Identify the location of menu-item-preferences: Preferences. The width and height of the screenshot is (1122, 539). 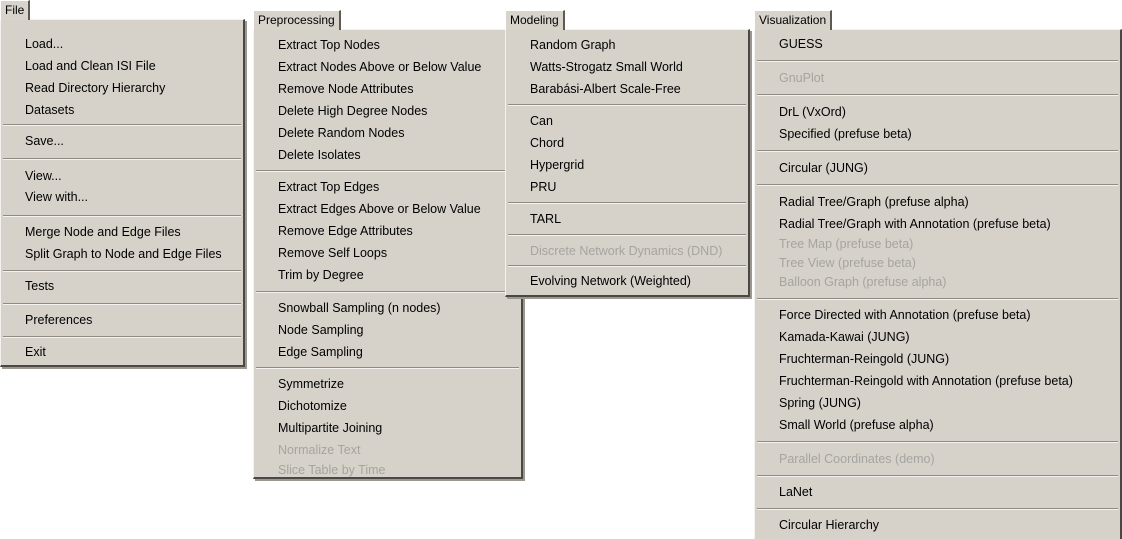
(122, 320).